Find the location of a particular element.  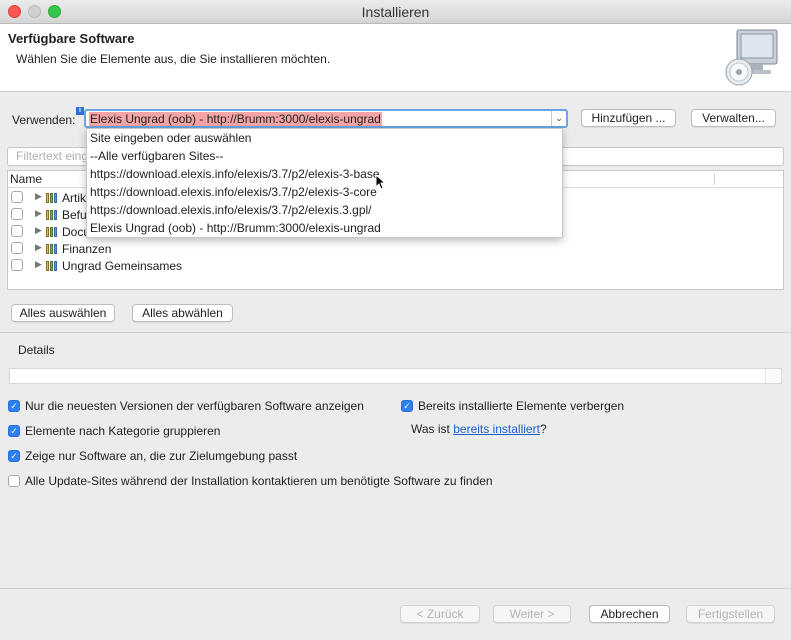

details-text-area is located at coordinates (395, 376).